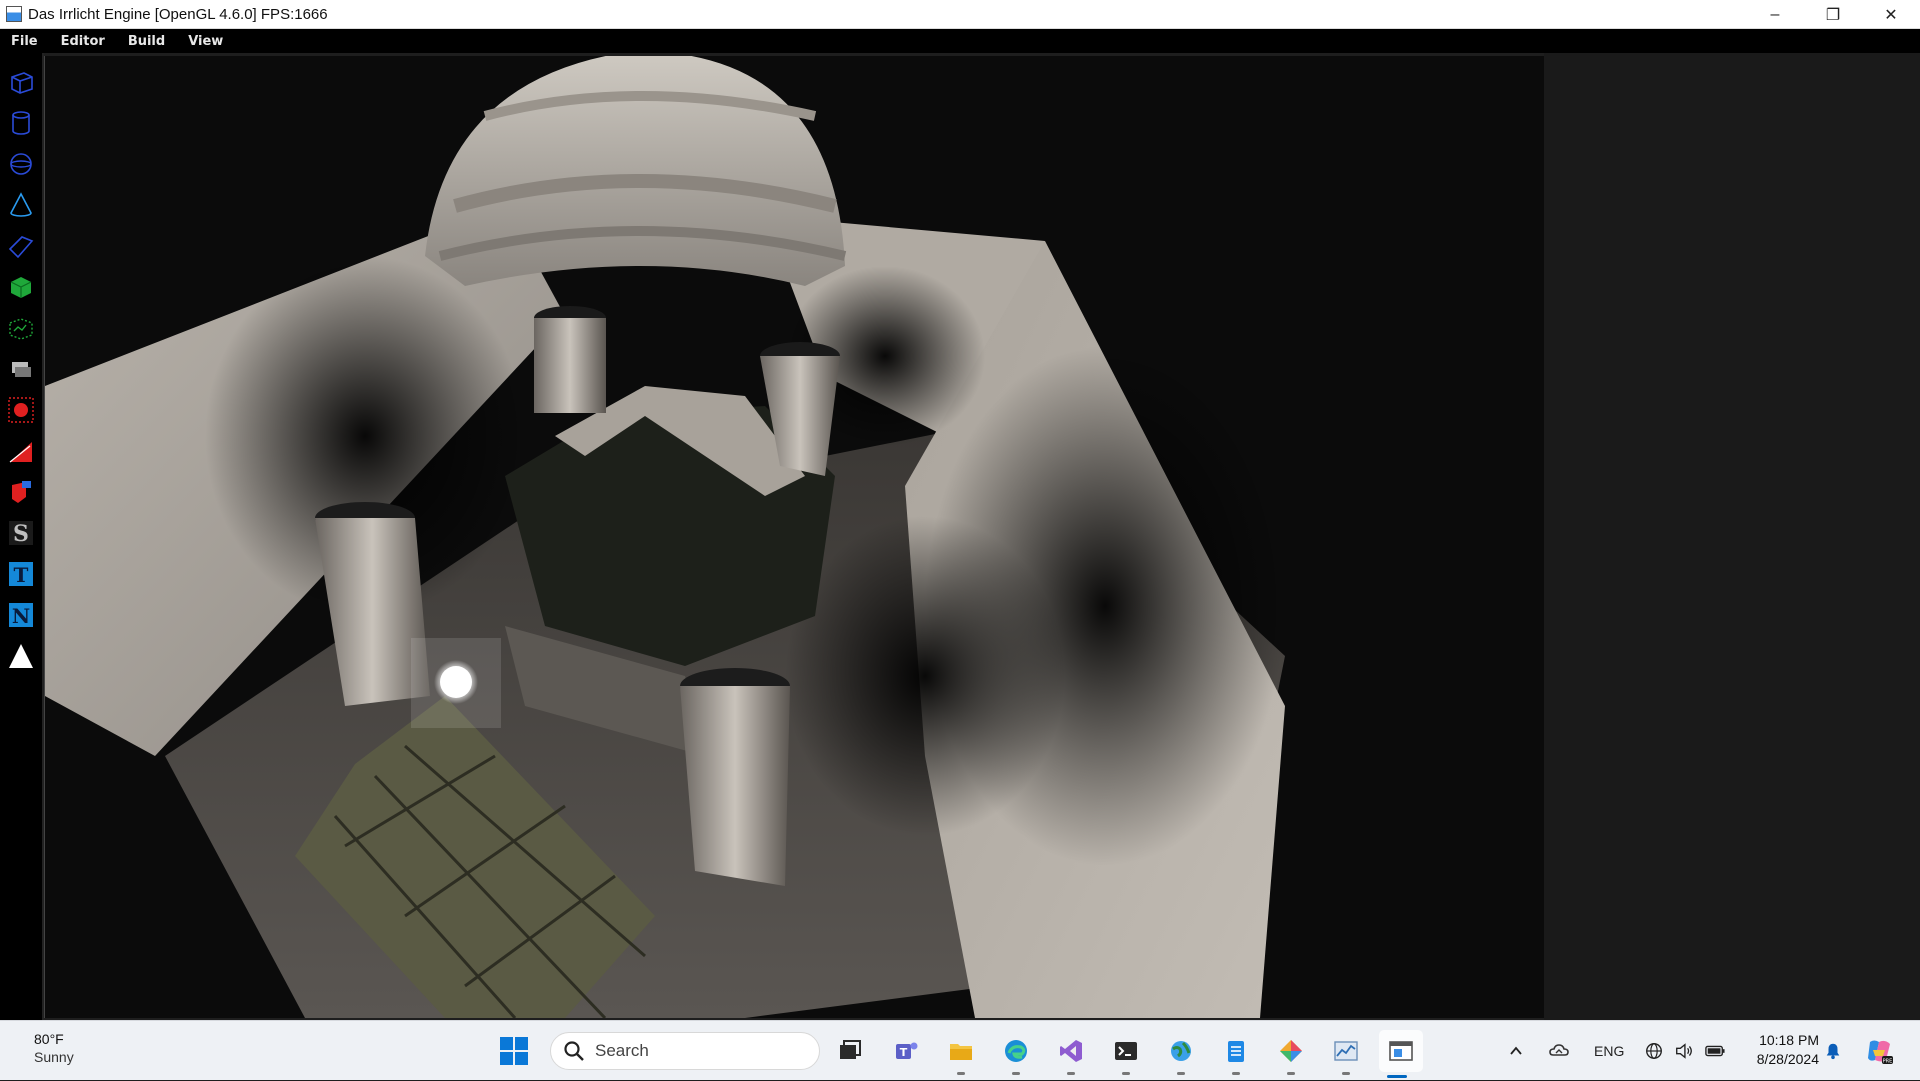 The image size is (1920, 1081). What do you see at coordinates (1016, 1051) in the screenshot?
I see `edge-icon` at bounding box center [1016, 1051].